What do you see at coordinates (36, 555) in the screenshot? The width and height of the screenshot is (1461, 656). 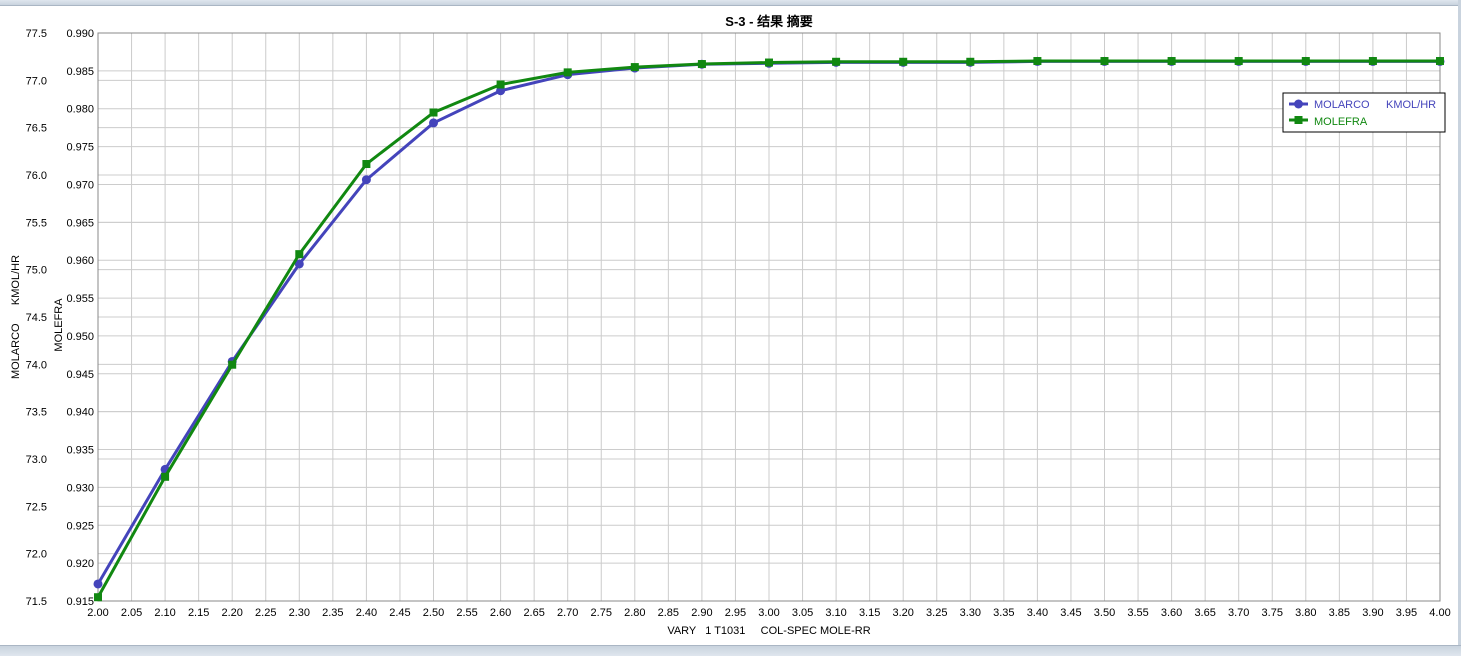 I see `y-left-tick-label: 72.0` at bounding box center [36, 555].